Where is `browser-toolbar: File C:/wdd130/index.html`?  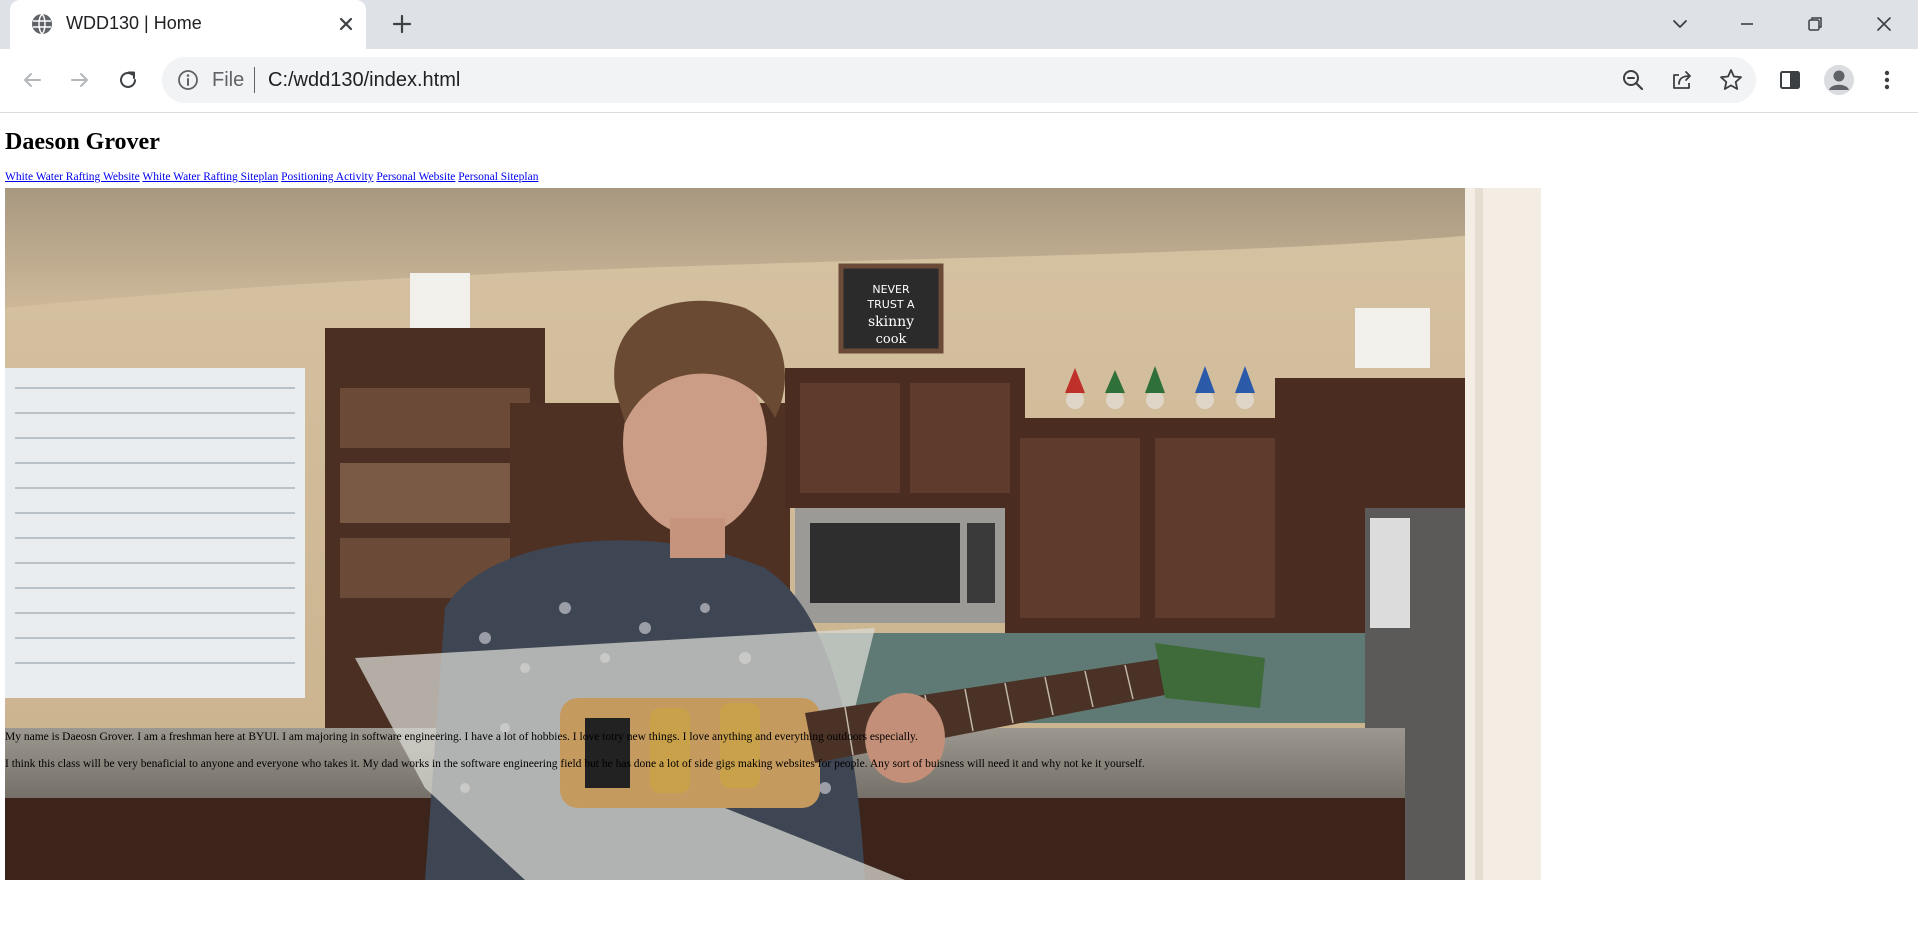 browser-toolbar: File C:/wdd130/index.html is located at coordinates (959, 81).